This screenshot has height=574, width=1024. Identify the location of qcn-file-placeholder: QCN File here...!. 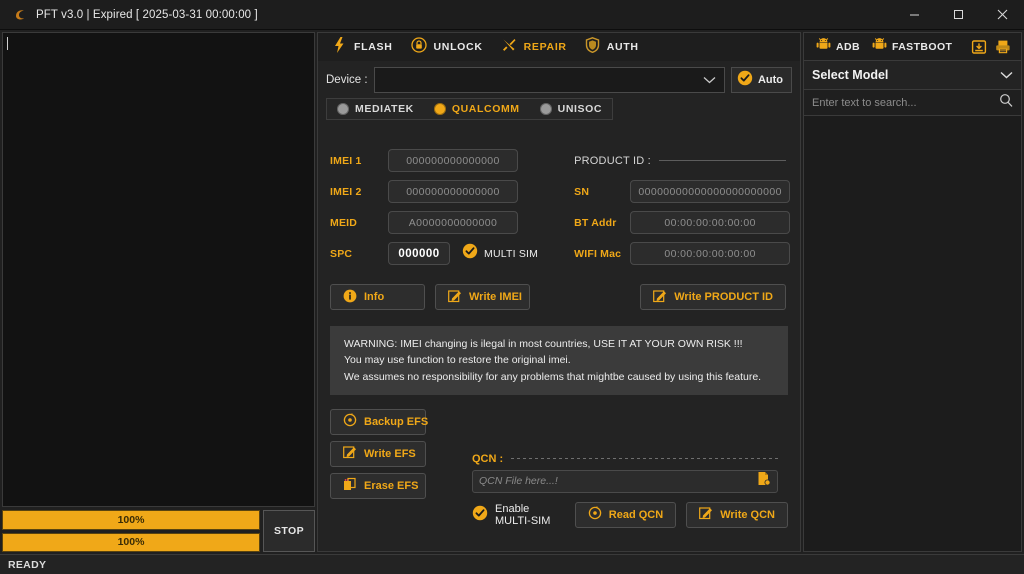
(518, 481).